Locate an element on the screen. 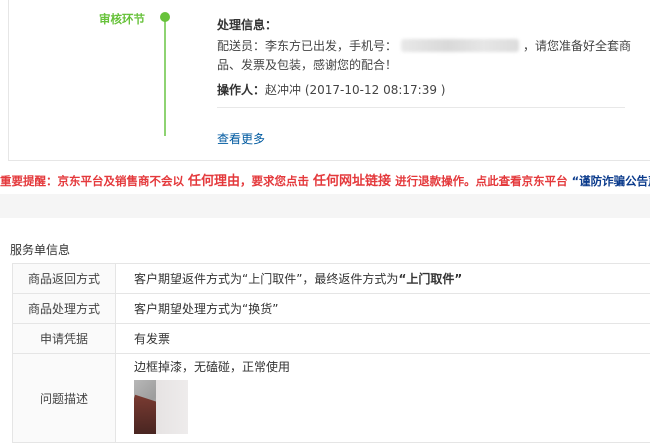 Image resolution: width=650 pixels, height=443 pixels. return-method-text: 客户期望返件方式为“上门取件”，最终返件方式为 is located at coordinates (266, 279).